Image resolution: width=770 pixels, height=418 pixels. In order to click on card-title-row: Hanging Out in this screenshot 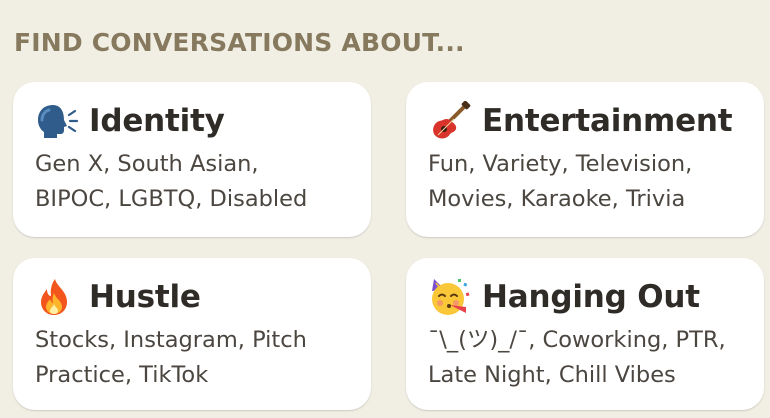, I will do `click(564, 297)`.